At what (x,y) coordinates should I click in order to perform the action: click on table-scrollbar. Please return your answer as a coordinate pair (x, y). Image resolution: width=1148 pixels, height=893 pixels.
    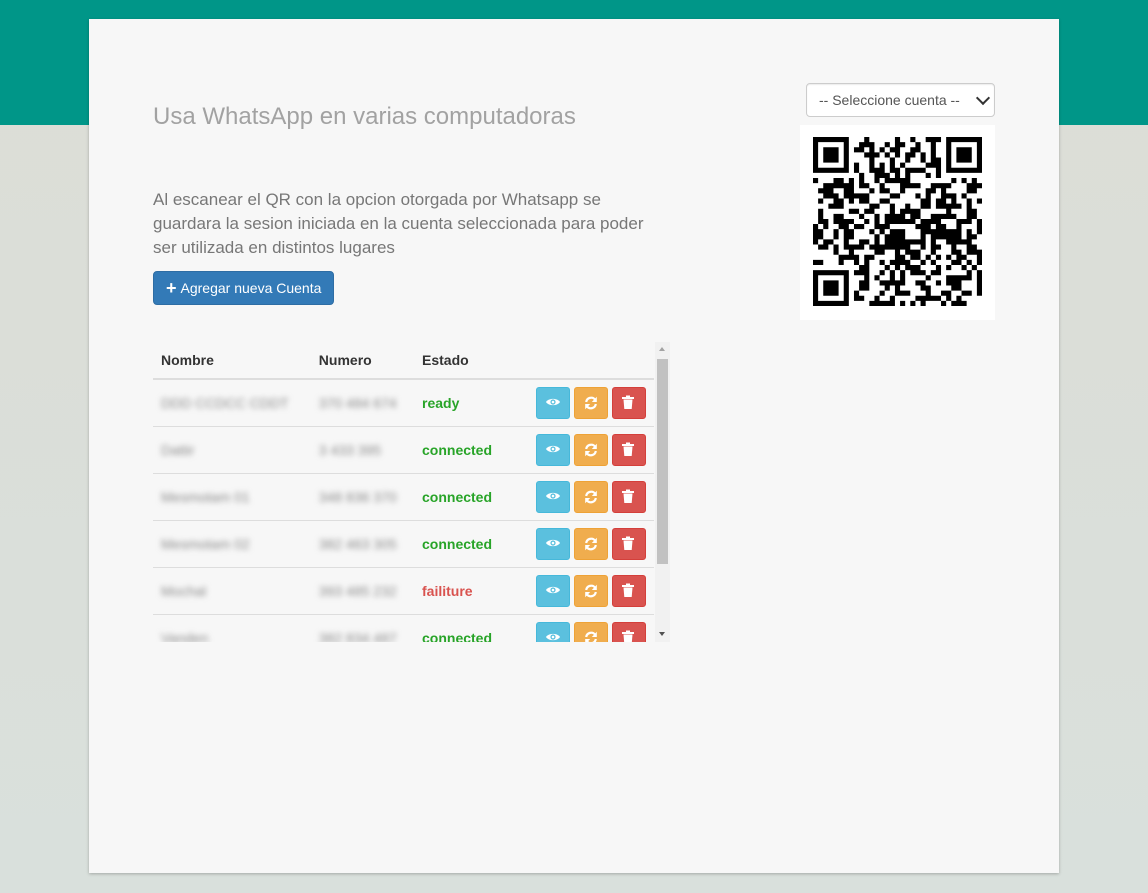
    Looking at the image, I should click on (662, 492).